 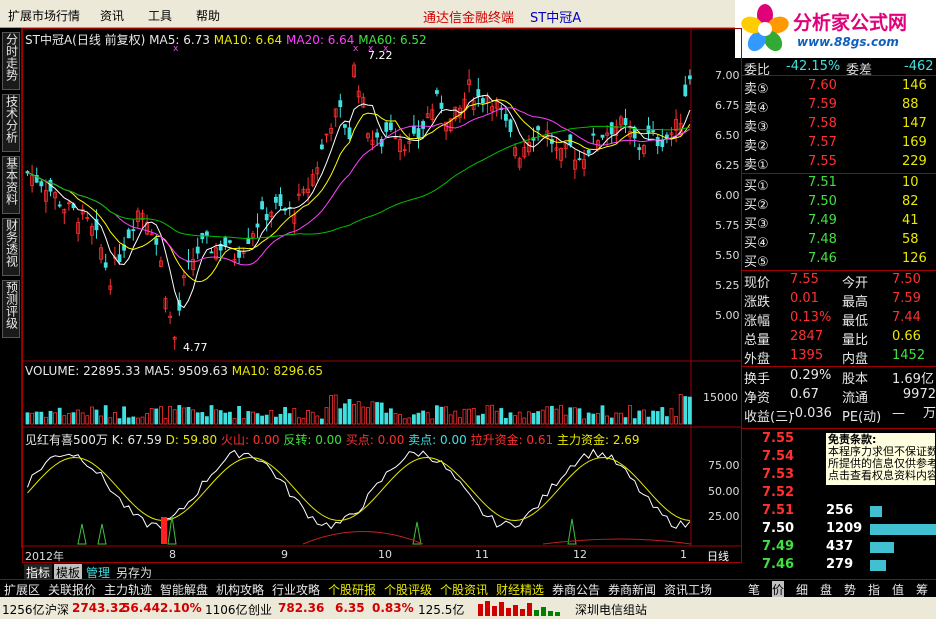 What do you see at coordinates (839, 125) in the screenshot?
I see `sell-row: 卖③ 7.58 147` at bounding box center [839, 125].